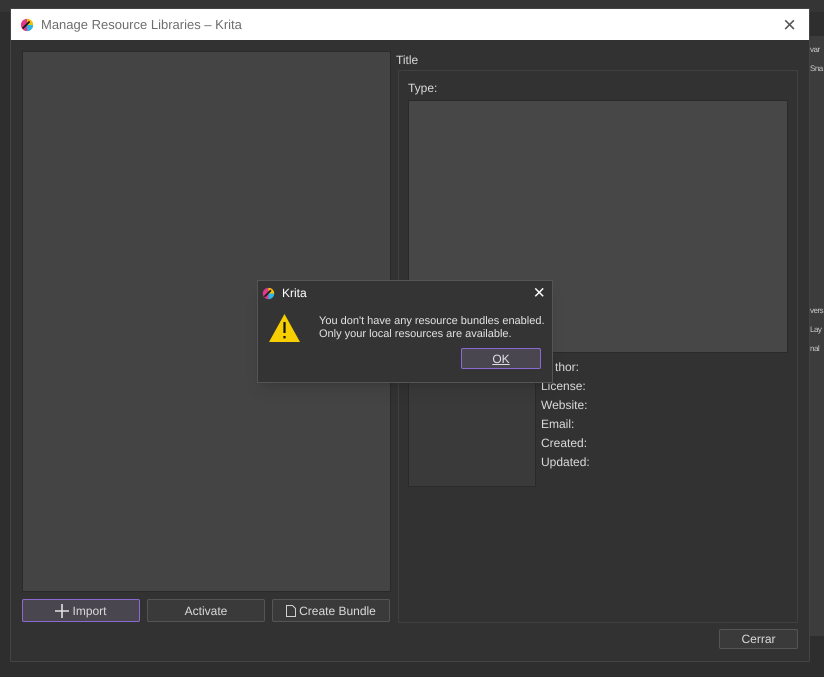 This screenshot has height=677, width=824. What do you see at coordinates (758, 639) in the screenshot?
I see `close-dialog-button: Cerrar` at bounding box center [758, 639].